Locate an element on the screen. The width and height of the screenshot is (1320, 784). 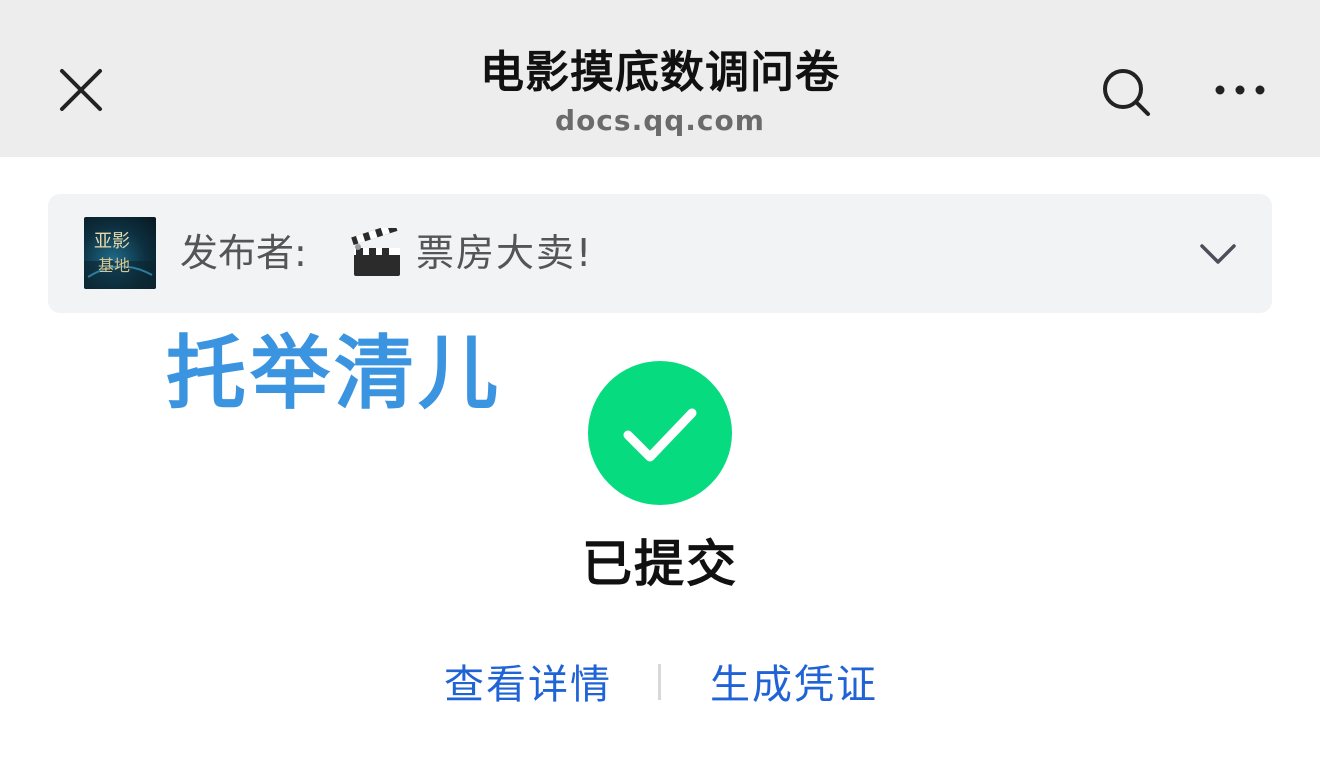
close-button is located at coordinates (81, 90).